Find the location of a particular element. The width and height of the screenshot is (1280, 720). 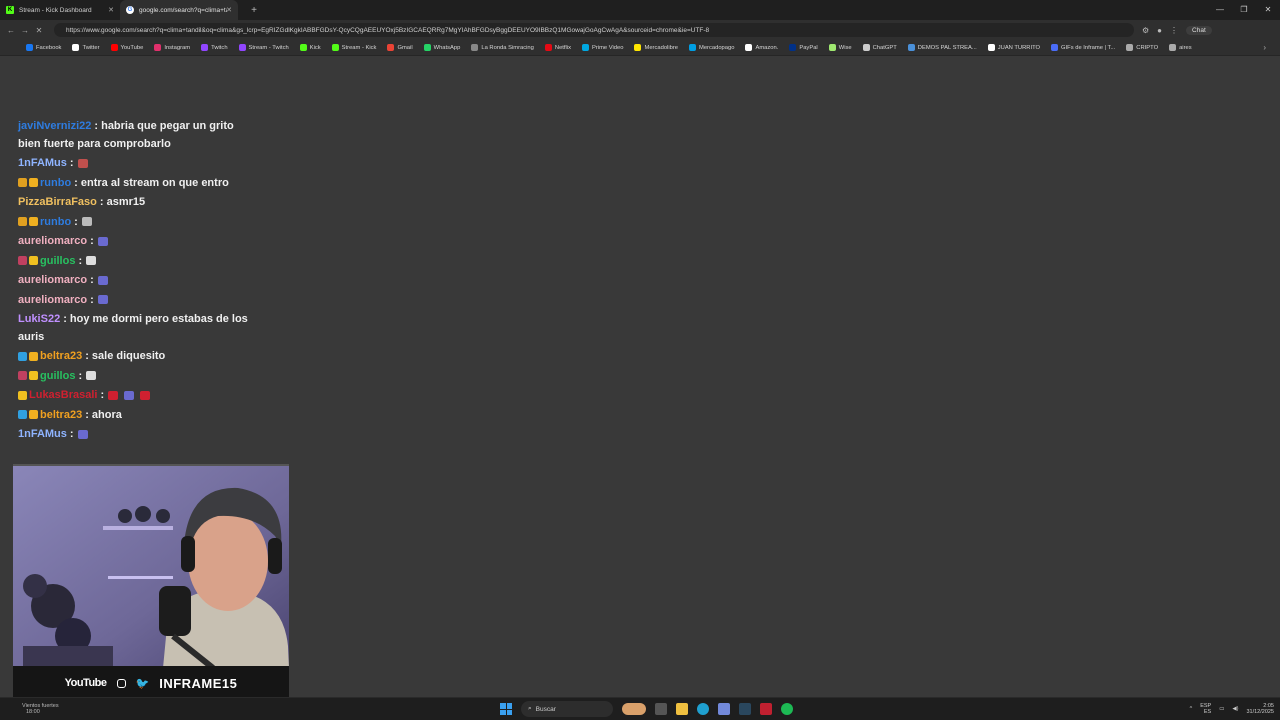

bookmark-item: Instagram is located at coordinates (172, 47).